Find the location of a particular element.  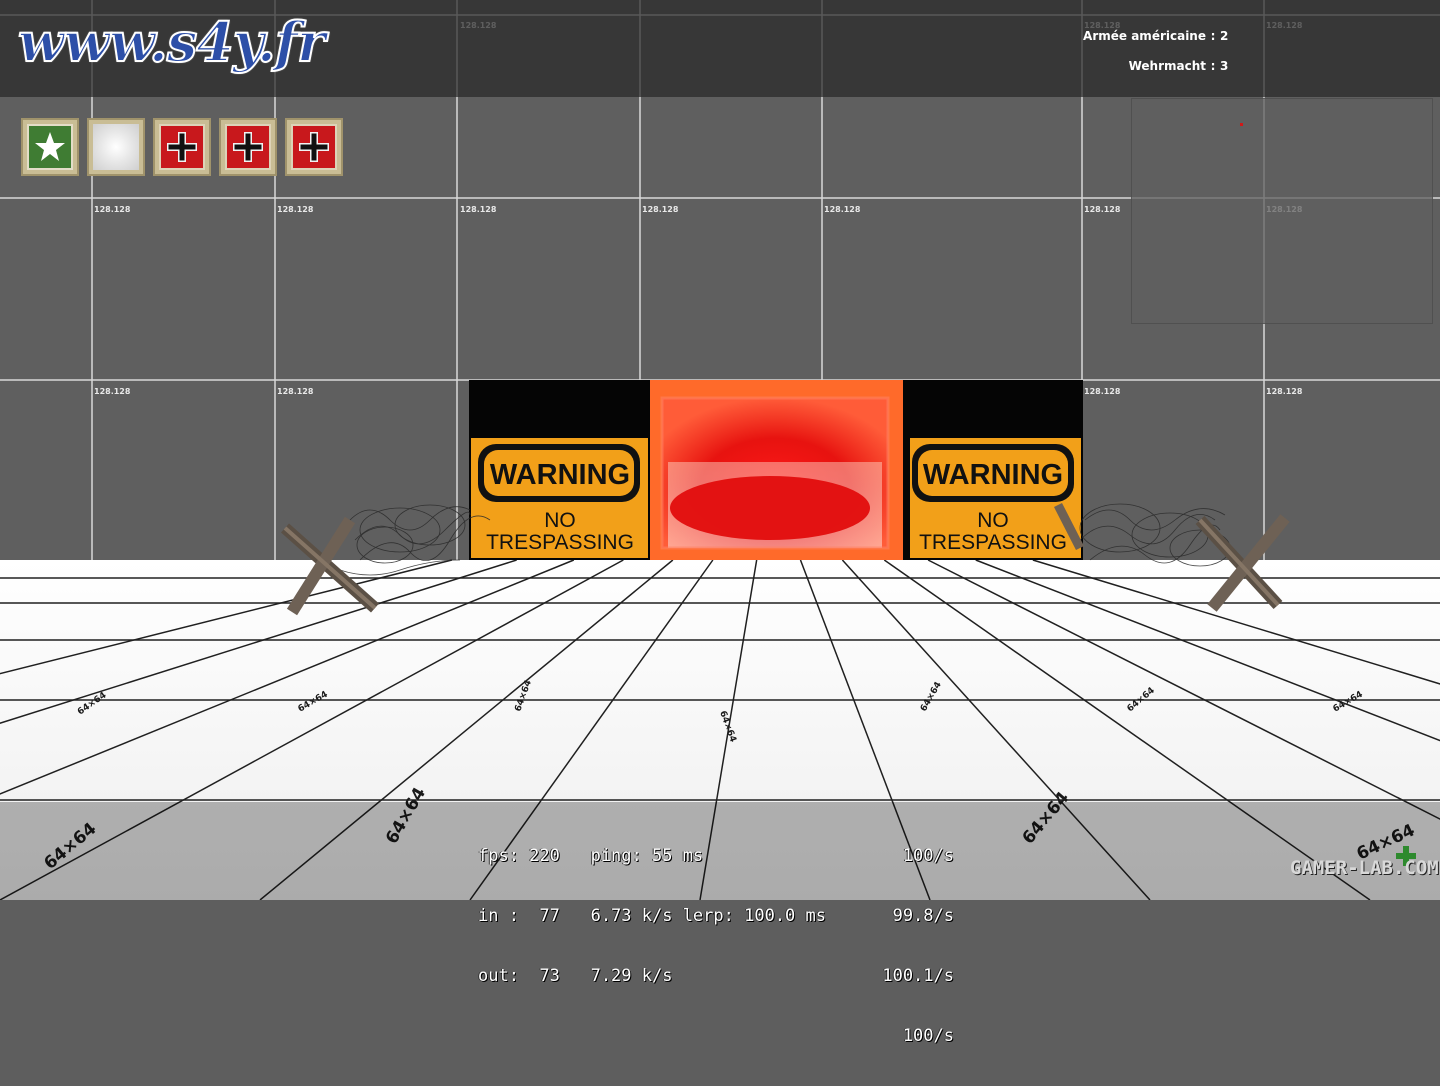

ally-star-icon is located at coordinates (50, 147).